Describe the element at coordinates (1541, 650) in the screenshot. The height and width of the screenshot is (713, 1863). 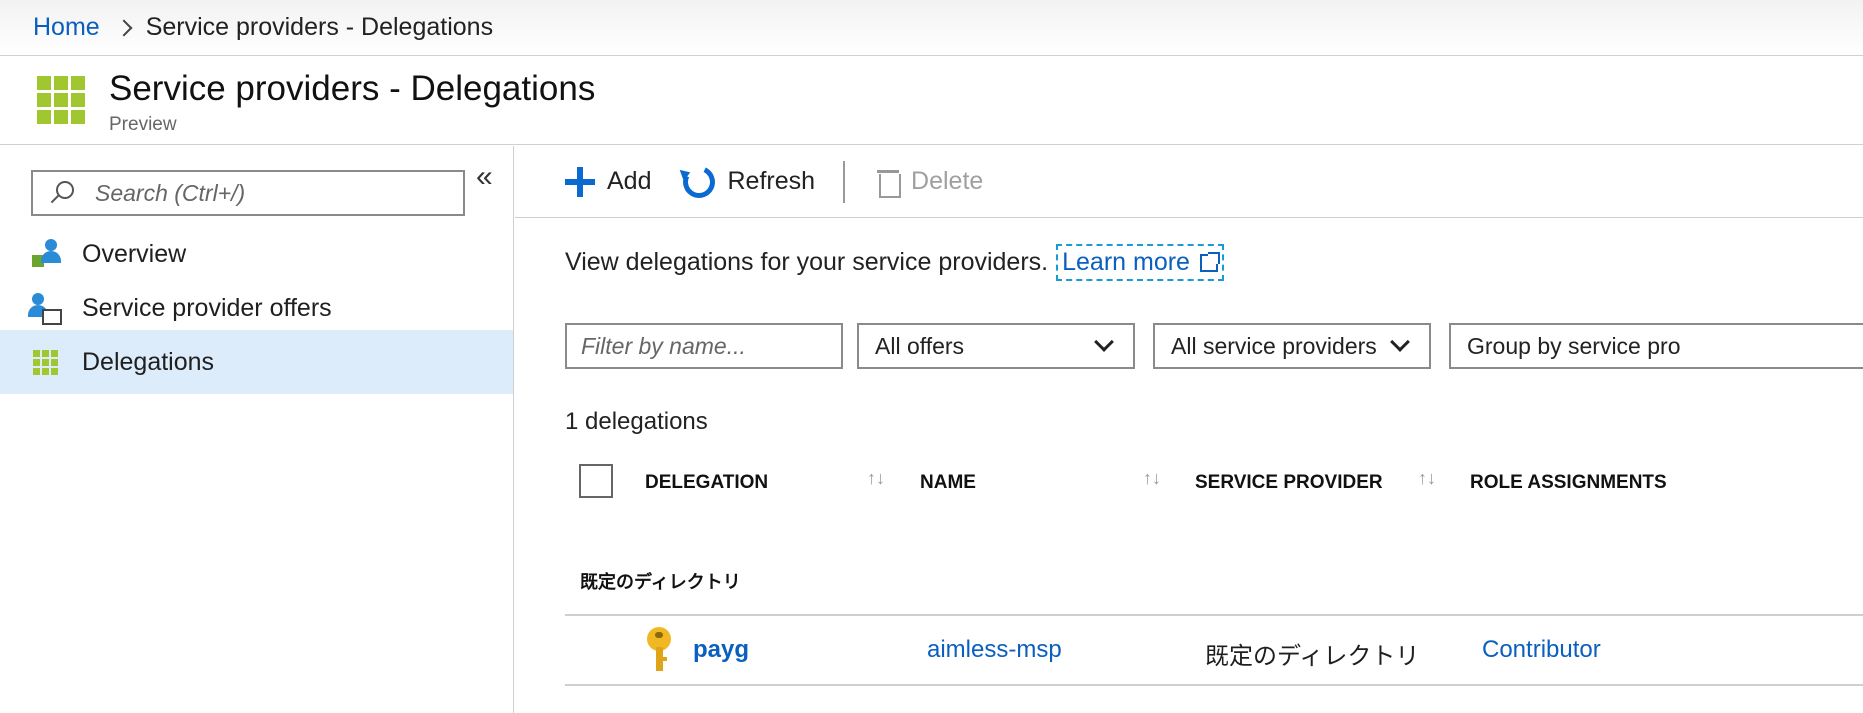
I see `role-assignments-link: Contributor` at that location.